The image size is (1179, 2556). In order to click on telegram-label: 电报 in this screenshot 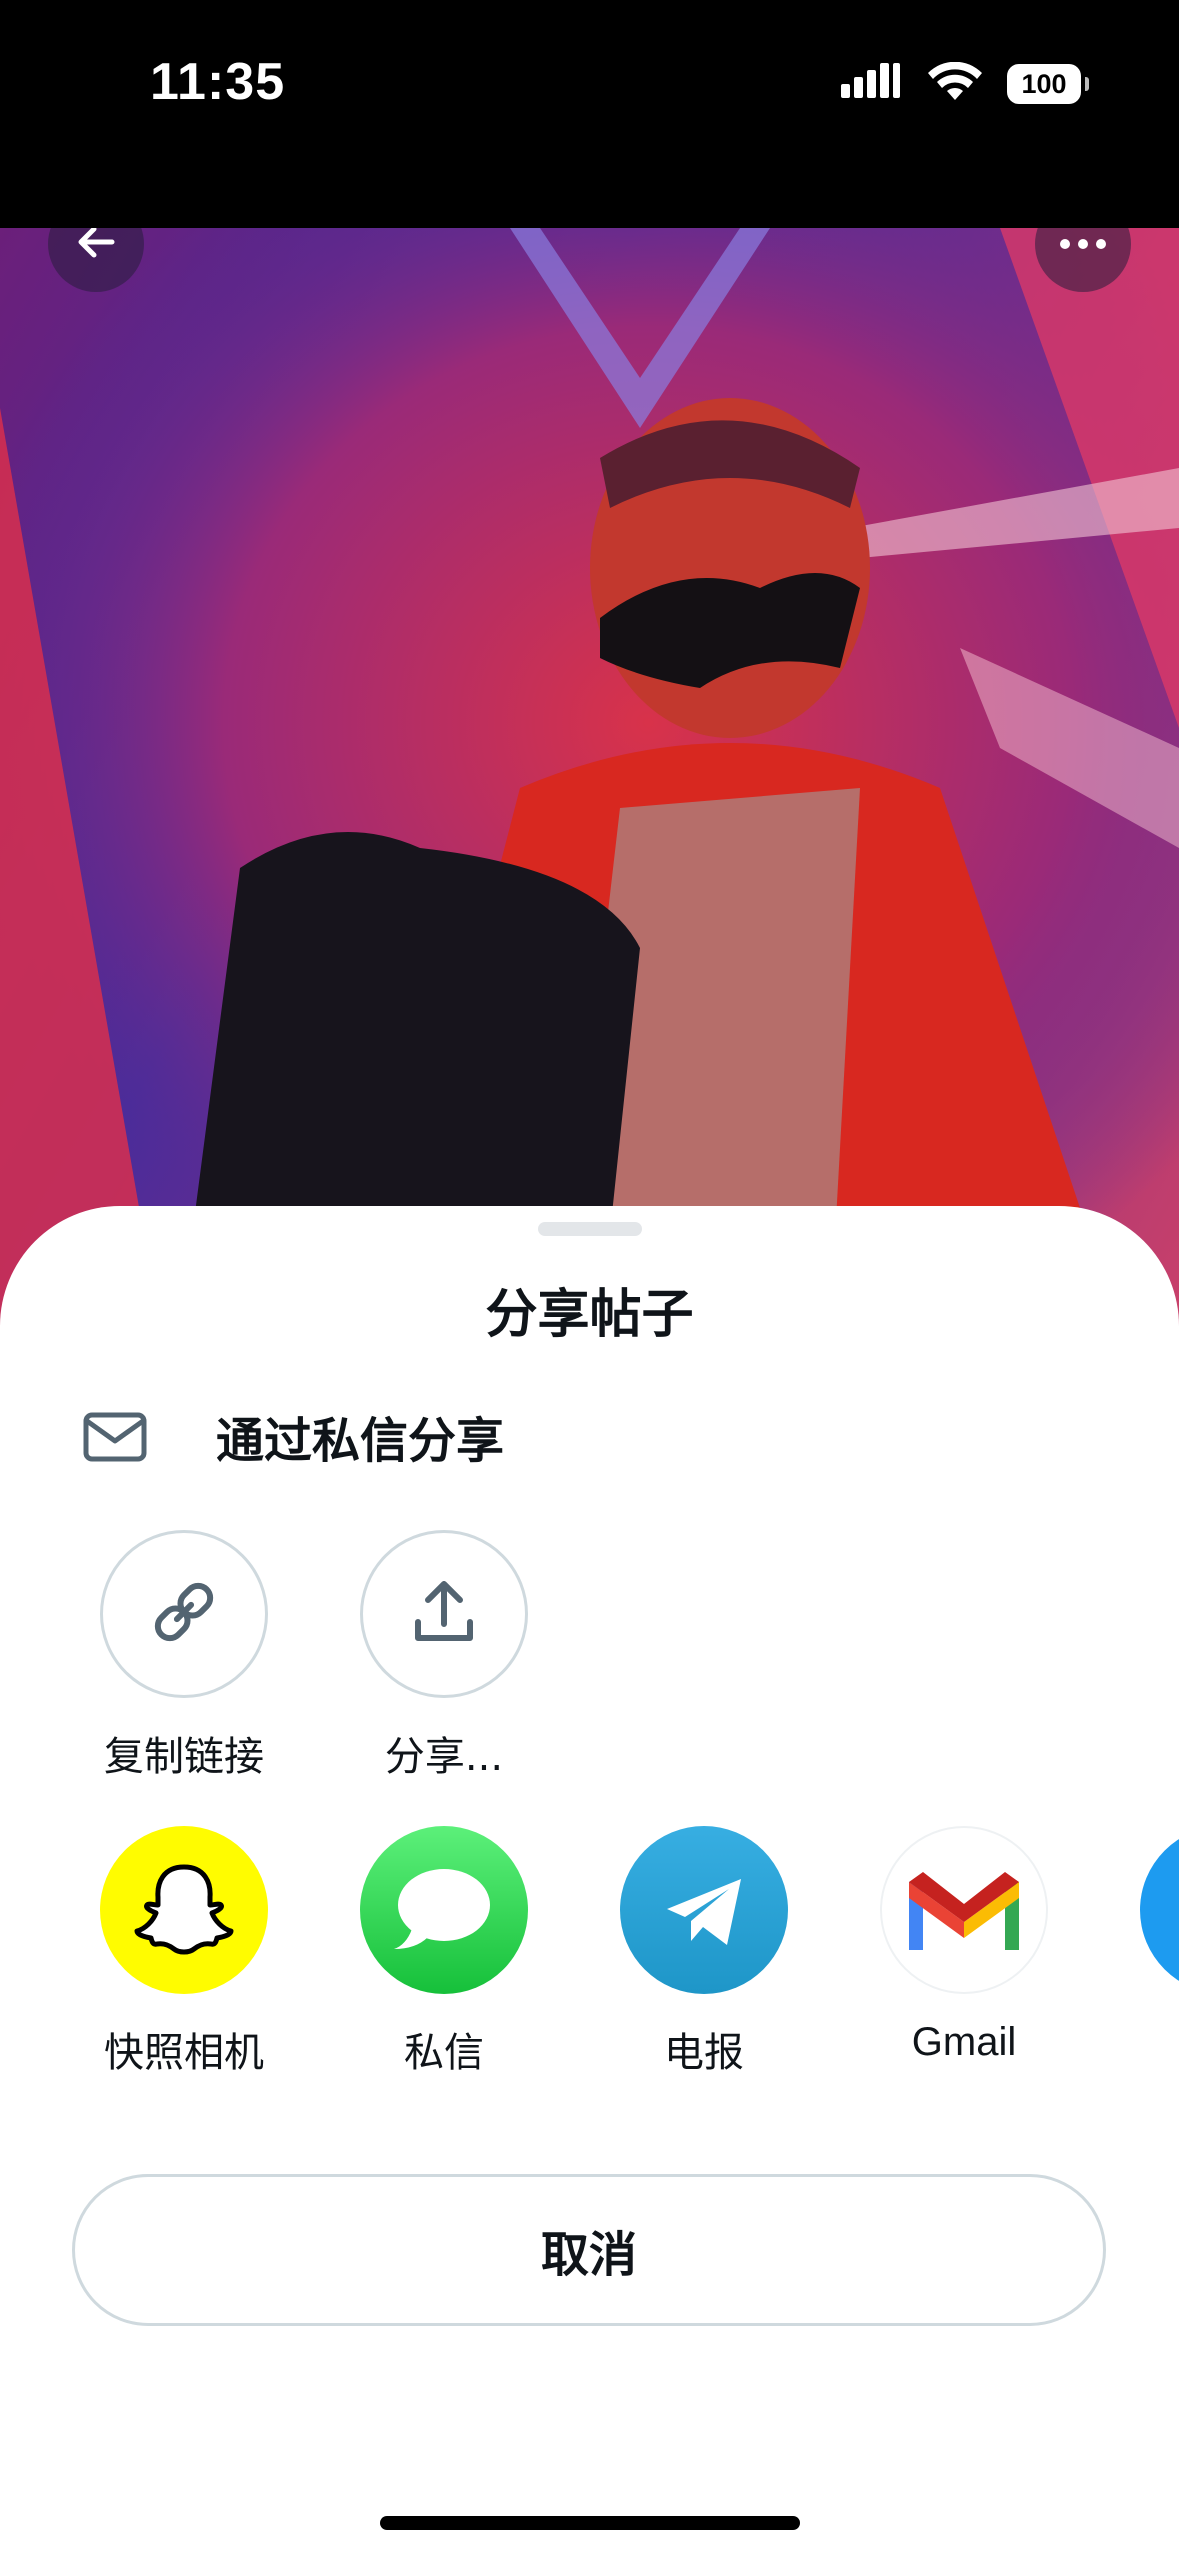, I will do `click(704, 2053)`.